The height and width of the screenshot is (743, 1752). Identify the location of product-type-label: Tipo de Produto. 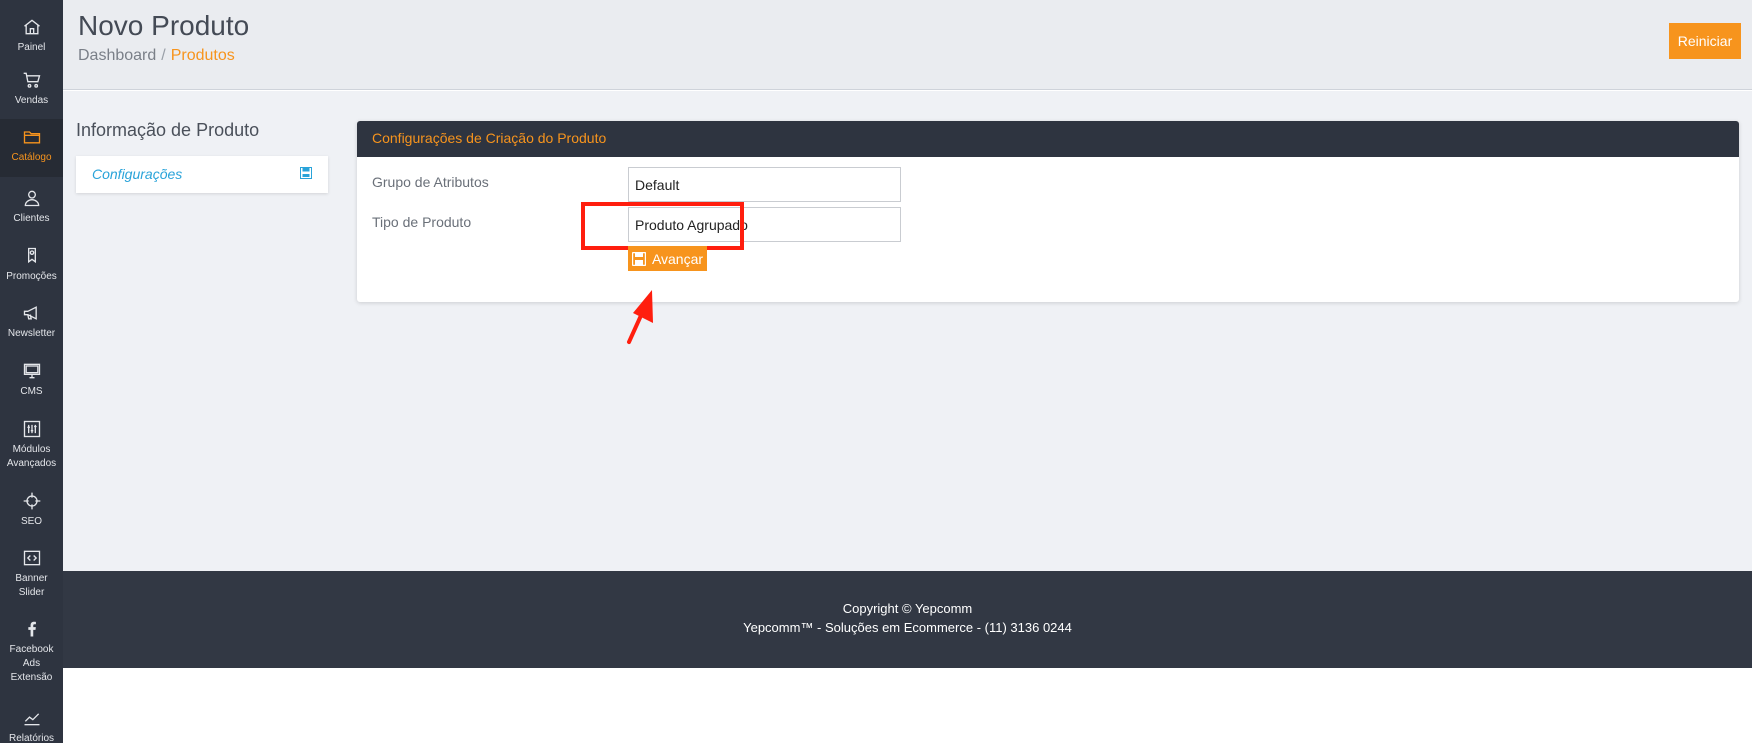
(422, 222).